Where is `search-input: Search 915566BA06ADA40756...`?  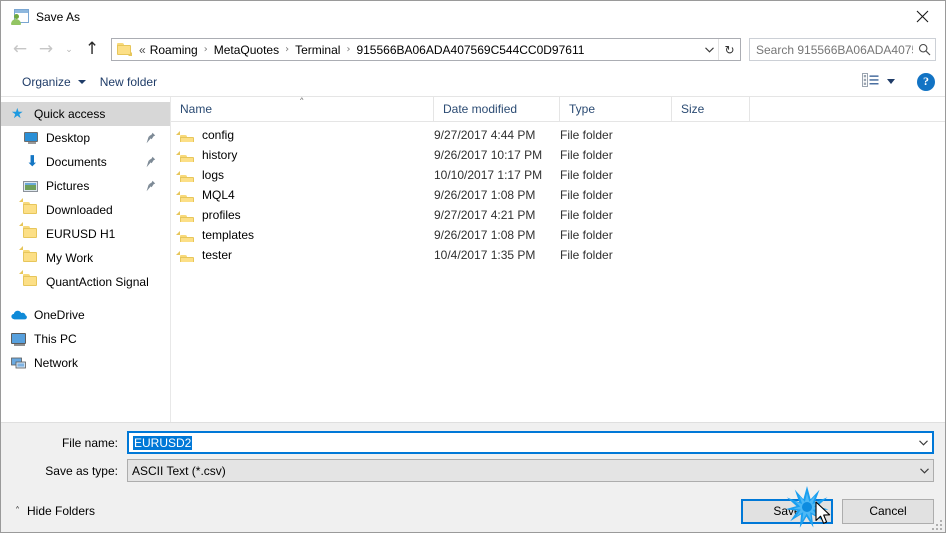
search-input: Search 915566BA06ADA40756... is located at coordinates (831, 50).